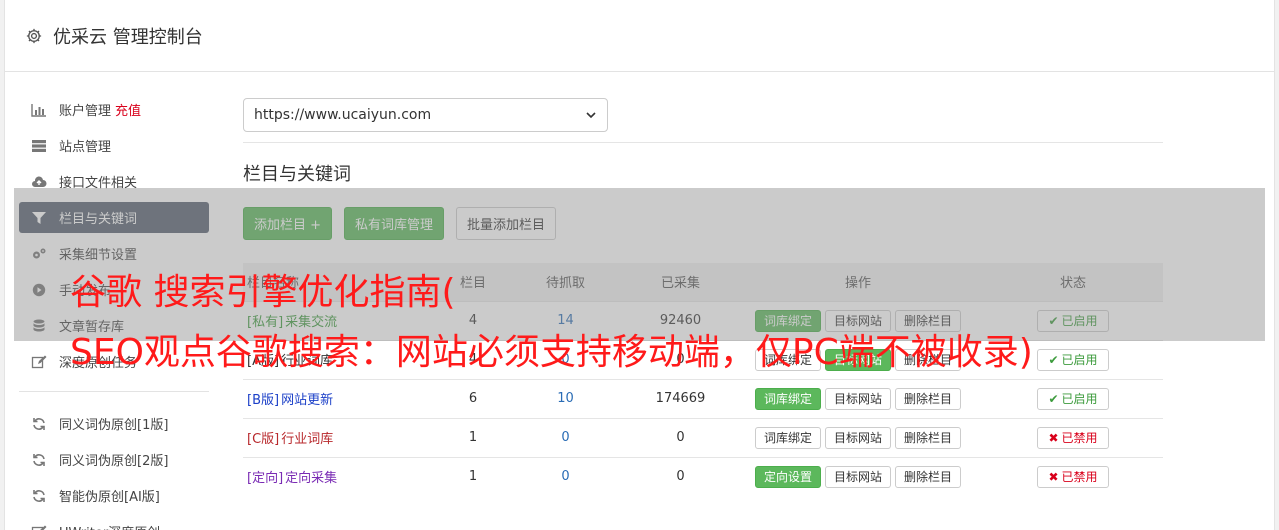  I want to click on lexicon-bind-button: 定向设置, so click(787, 476).